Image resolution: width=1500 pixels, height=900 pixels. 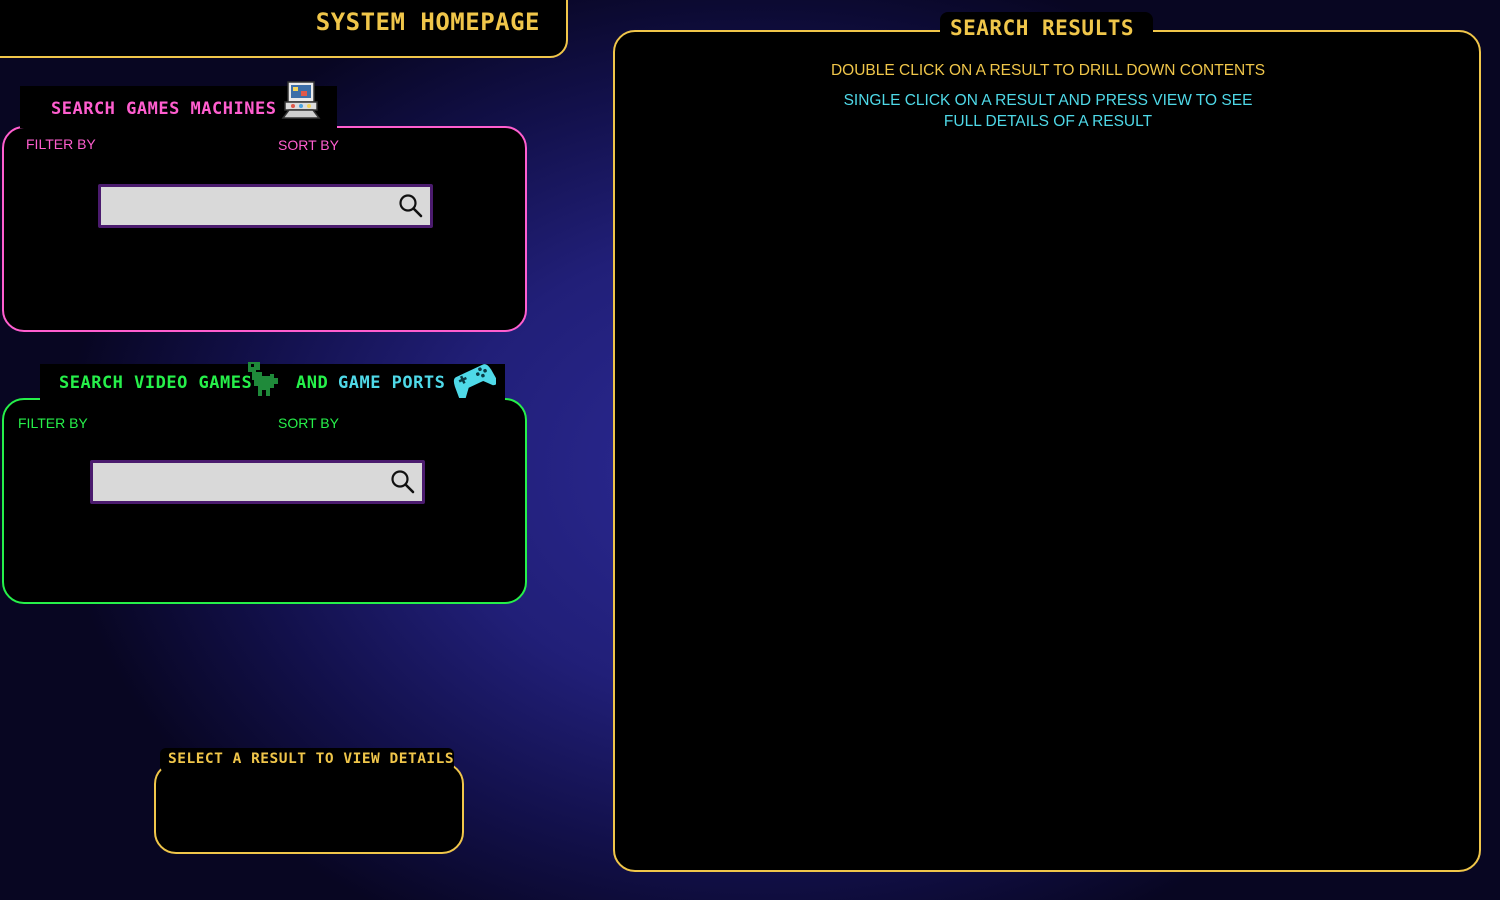 What do you see at coordinates (264, 379) in the screenshot?
I see `dinosaur-icon` at bounding box center [264, 379].